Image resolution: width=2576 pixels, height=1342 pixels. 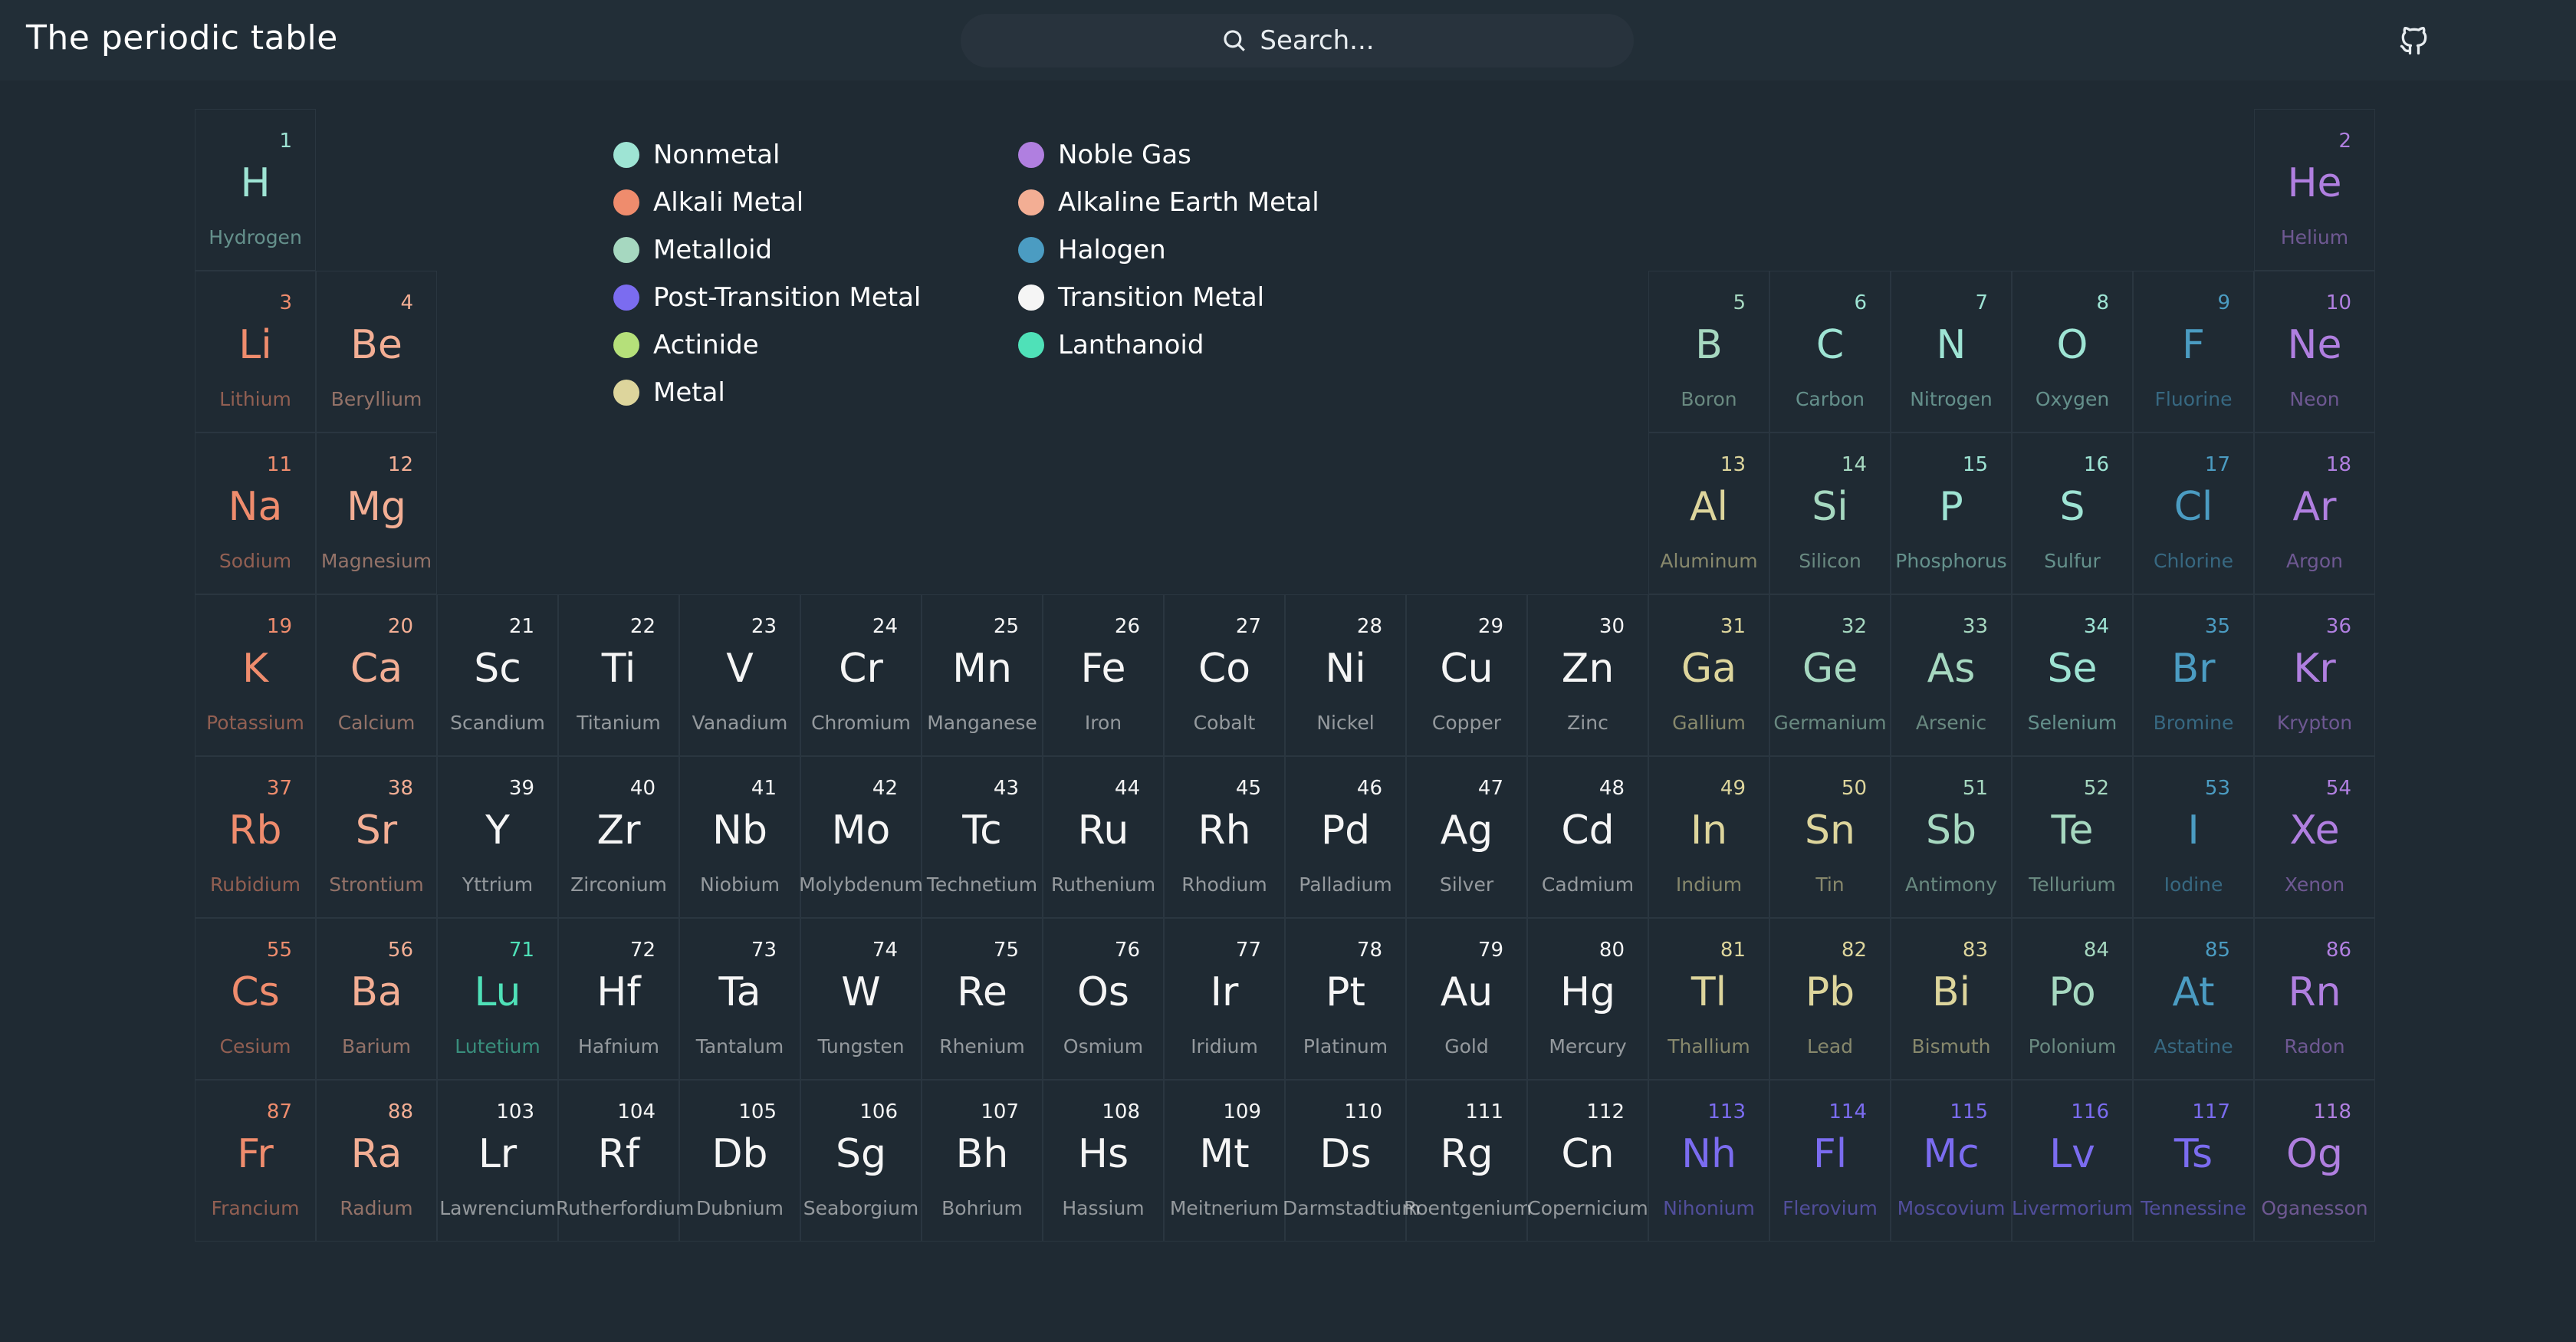 What do you see at coordinates (618, 675) in the screenshot?
I see `element-cell-ti: 22 Ti Titanium` at bounding box center [618, 675].